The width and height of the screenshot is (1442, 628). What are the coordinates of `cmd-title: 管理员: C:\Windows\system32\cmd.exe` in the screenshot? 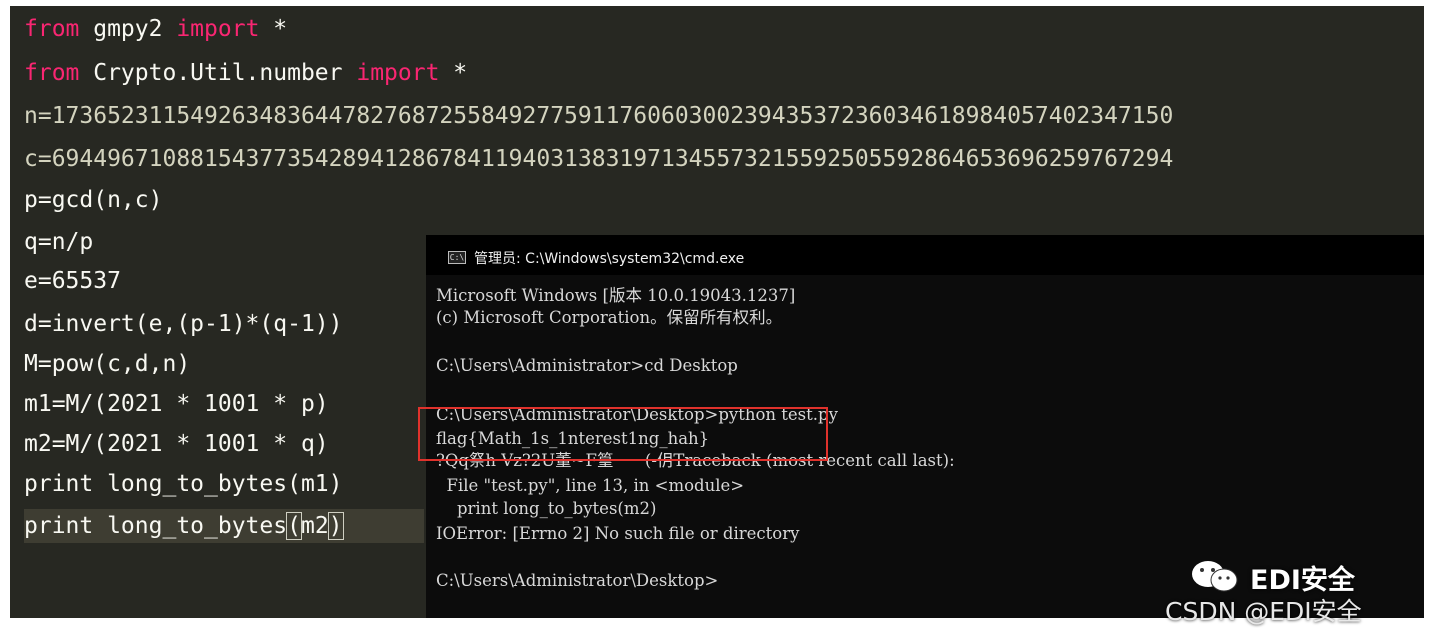 It's located at (609, 259).